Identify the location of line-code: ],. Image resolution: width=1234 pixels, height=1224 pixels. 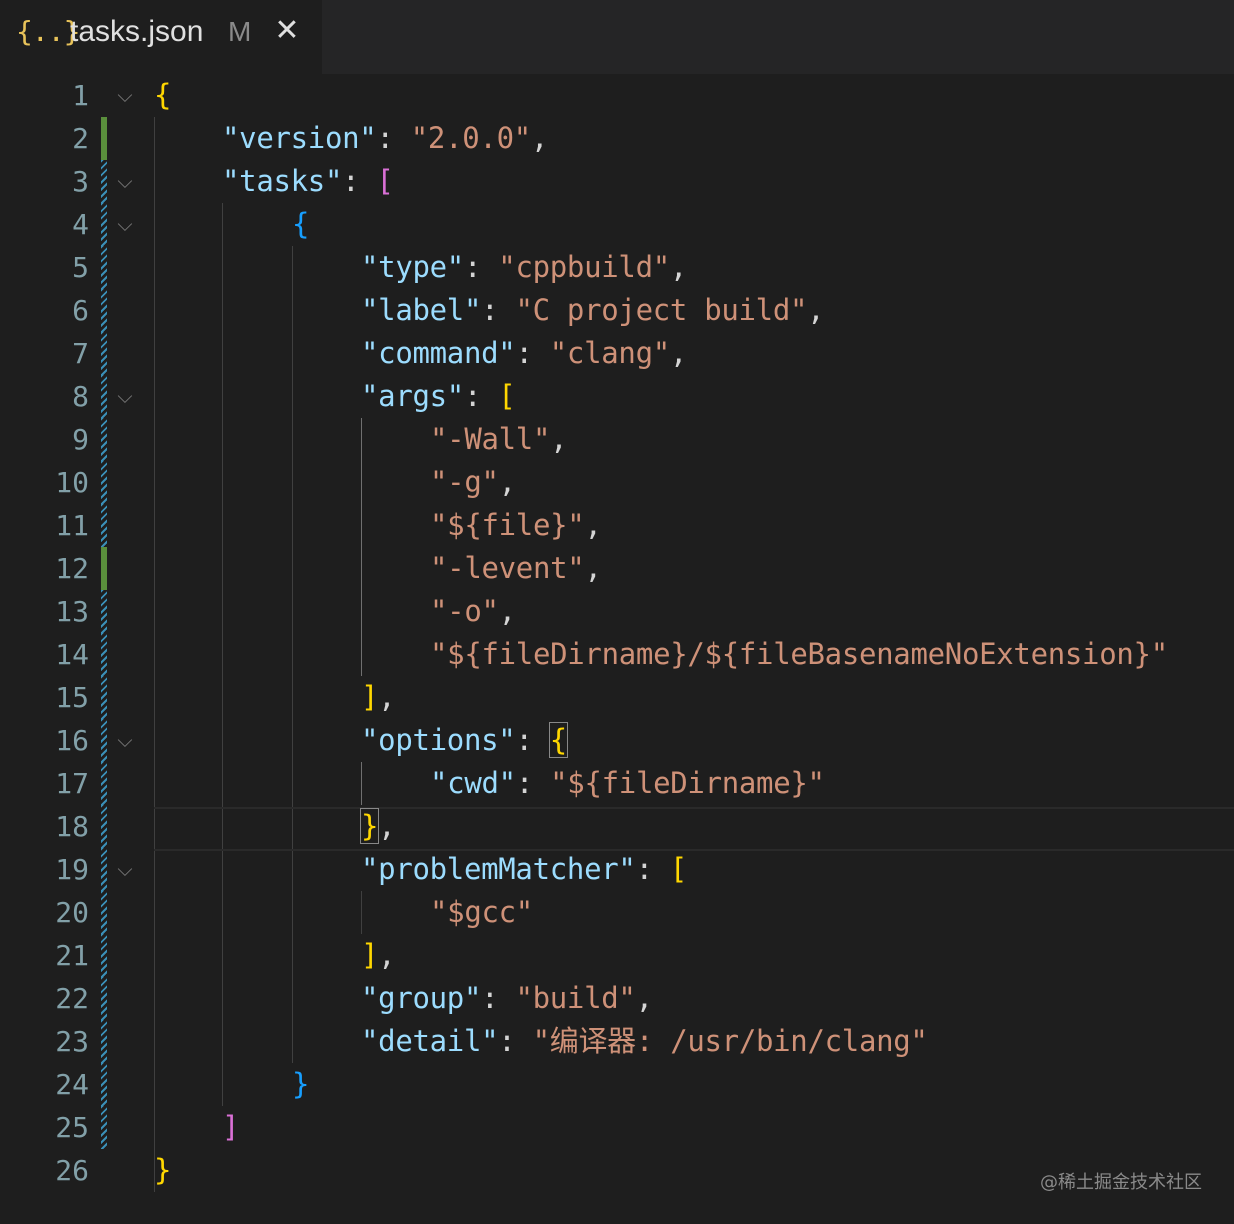
(378, 697).